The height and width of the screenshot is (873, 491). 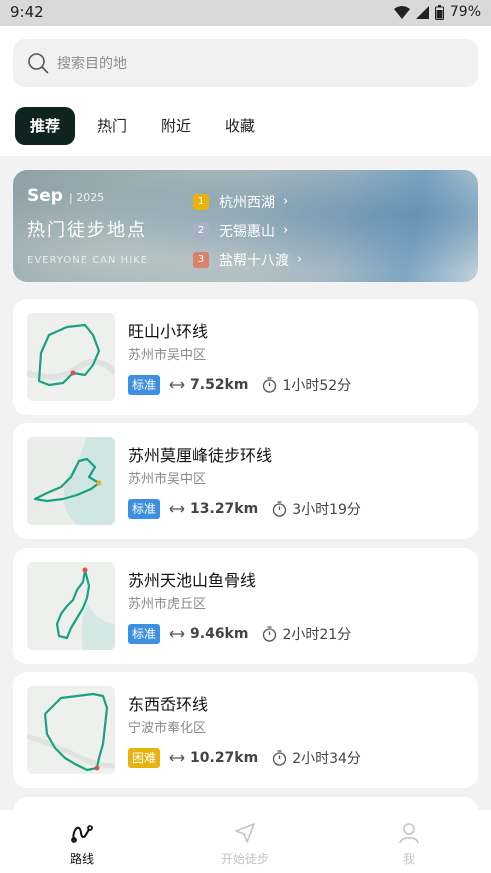 I want to click on nav-me-label: 我, so click(x=408, y=859).